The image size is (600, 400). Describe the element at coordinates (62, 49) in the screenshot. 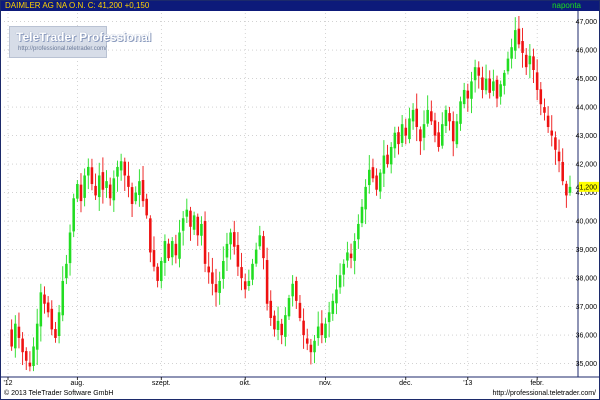

I see `logo-url: http://professional.teletrader.com/` at that location.